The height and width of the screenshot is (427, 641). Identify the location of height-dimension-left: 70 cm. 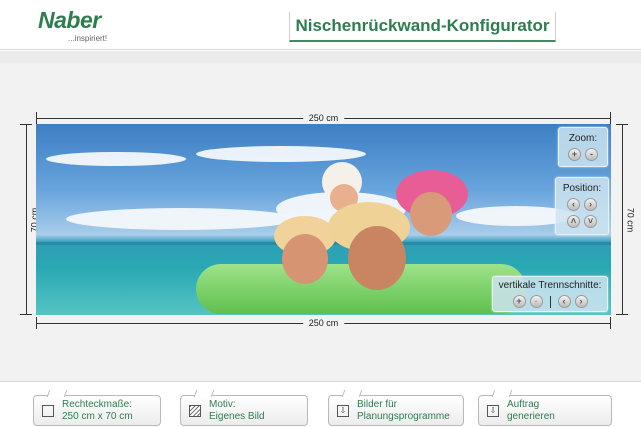
(30, 219).